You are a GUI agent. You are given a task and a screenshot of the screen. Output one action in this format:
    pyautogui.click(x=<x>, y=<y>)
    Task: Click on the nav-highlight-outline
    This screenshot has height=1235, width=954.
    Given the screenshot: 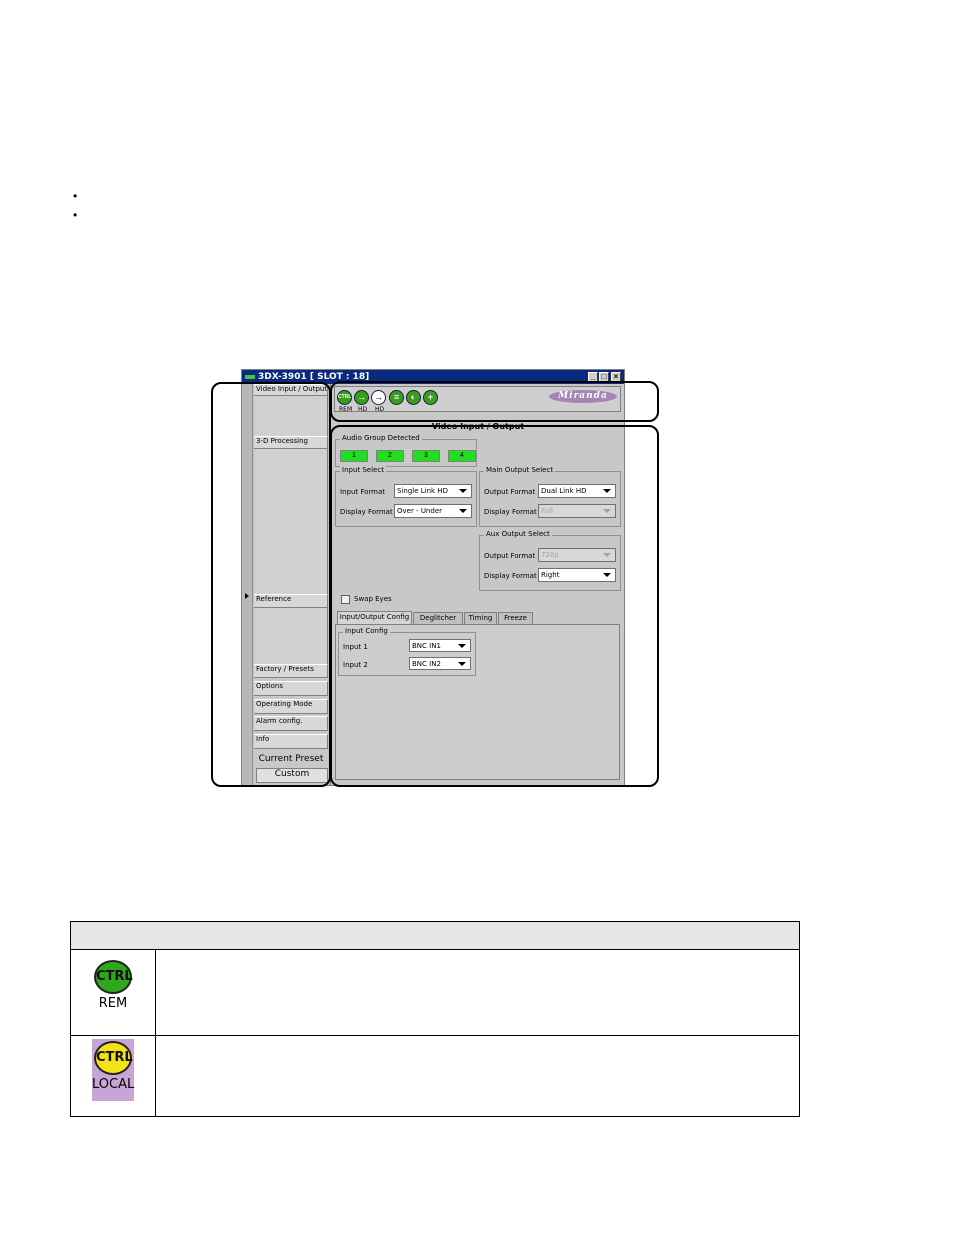 What is the action you would take?
    pyautogui.click(x=271, y=584)
    